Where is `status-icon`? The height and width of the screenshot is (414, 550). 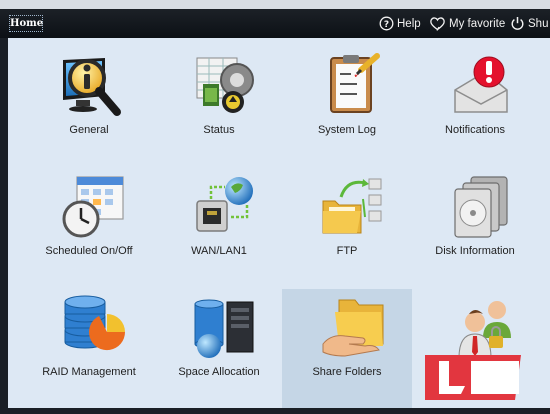 status-icon is located at coordinates (225, 85).